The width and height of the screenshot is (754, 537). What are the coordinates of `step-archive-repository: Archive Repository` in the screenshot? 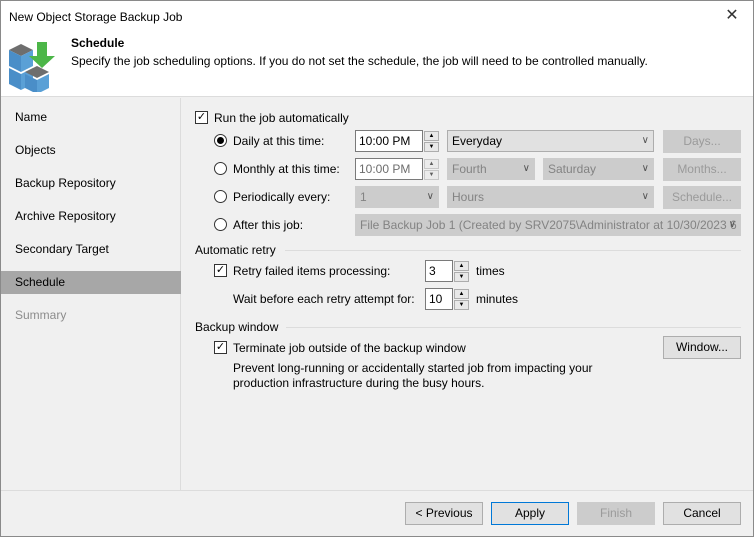 It's located at (91, 216).